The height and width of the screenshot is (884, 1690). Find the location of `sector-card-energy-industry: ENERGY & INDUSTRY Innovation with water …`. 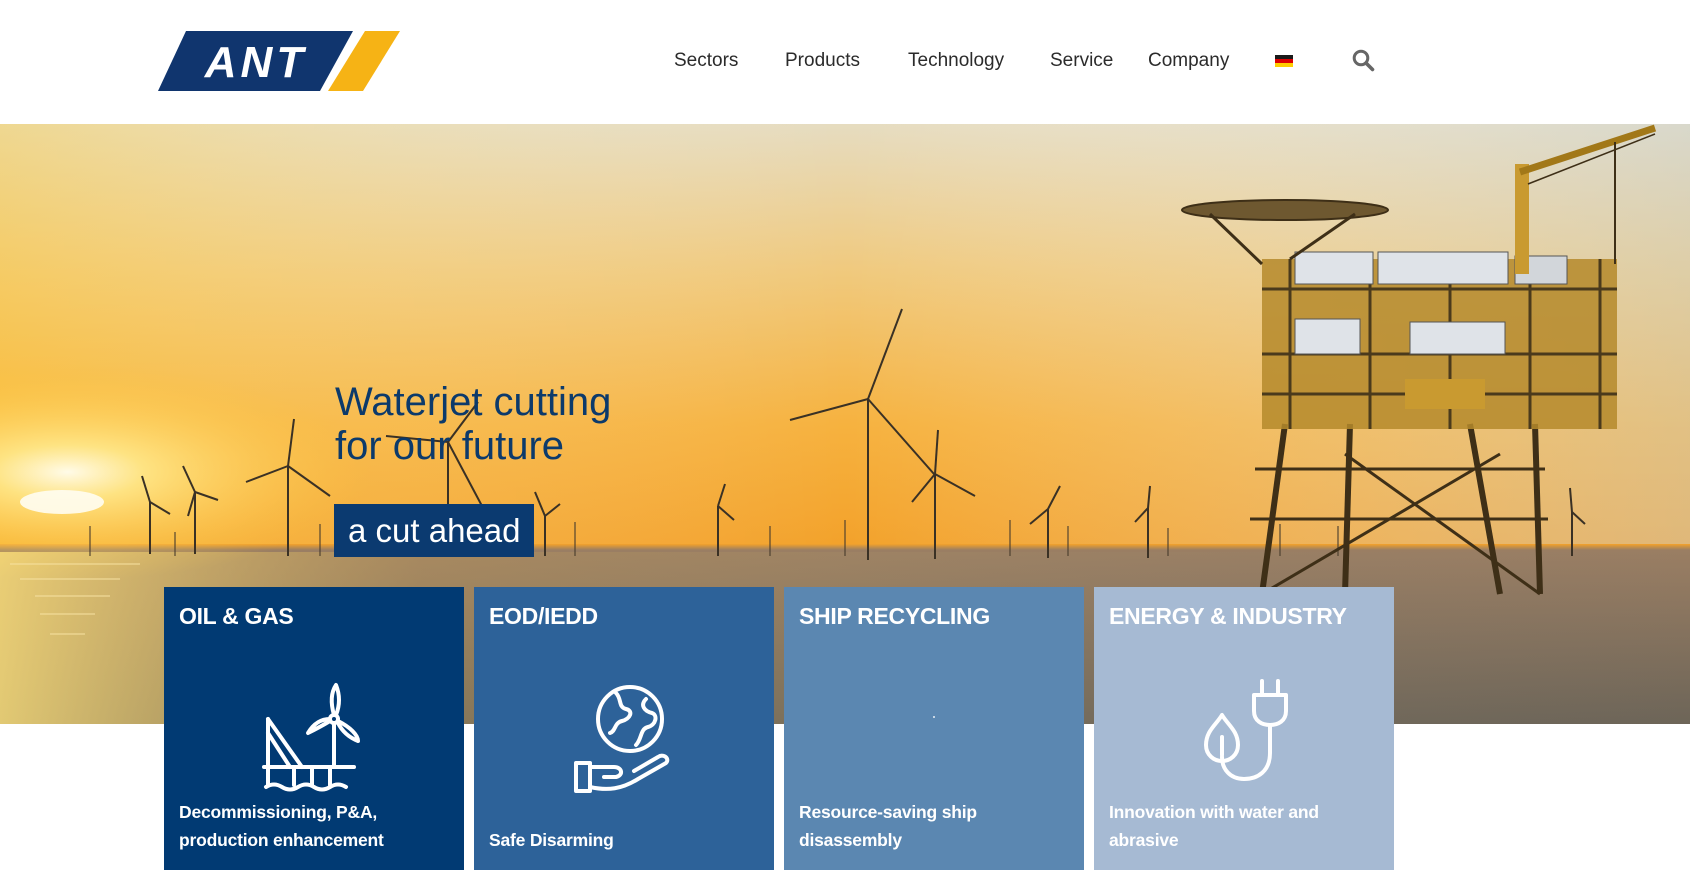

sector-card-energy-industry: ENERGY & INDUSTRY Innovation with water … is located at coordinates (1244, 728).